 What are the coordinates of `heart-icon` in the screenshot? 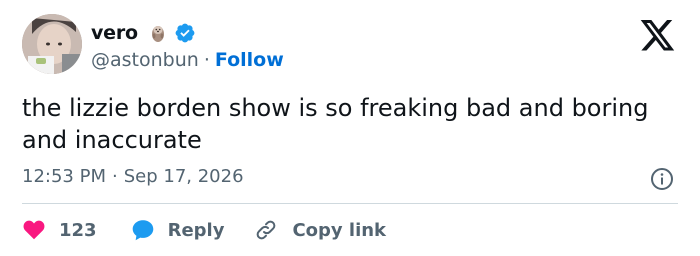 It's located at (34, 230).